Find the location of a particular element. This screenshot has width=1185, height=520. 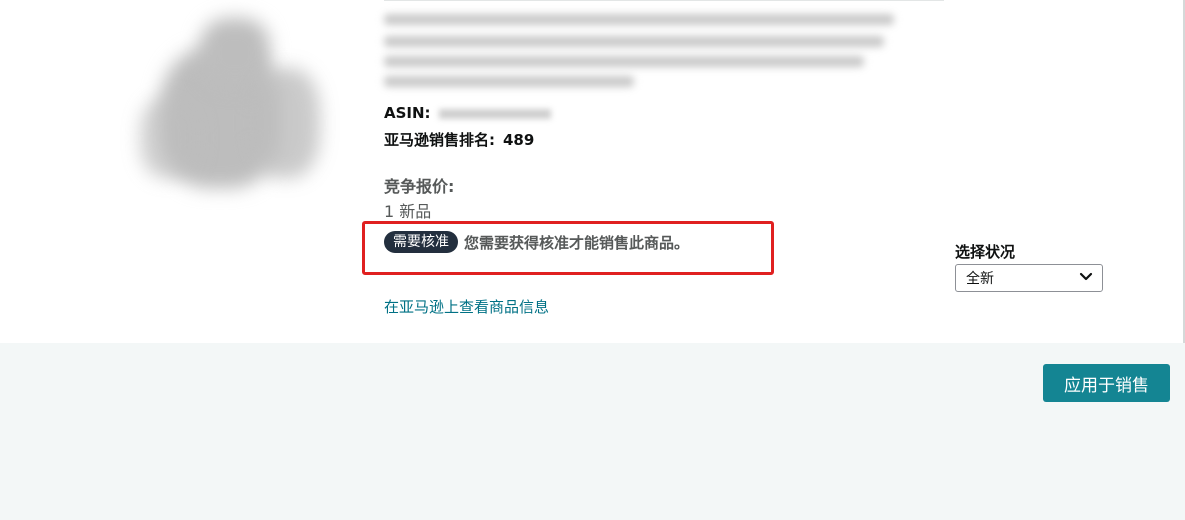

competing-offers-label: 竞争报价: is located at coordinates (419, 186).